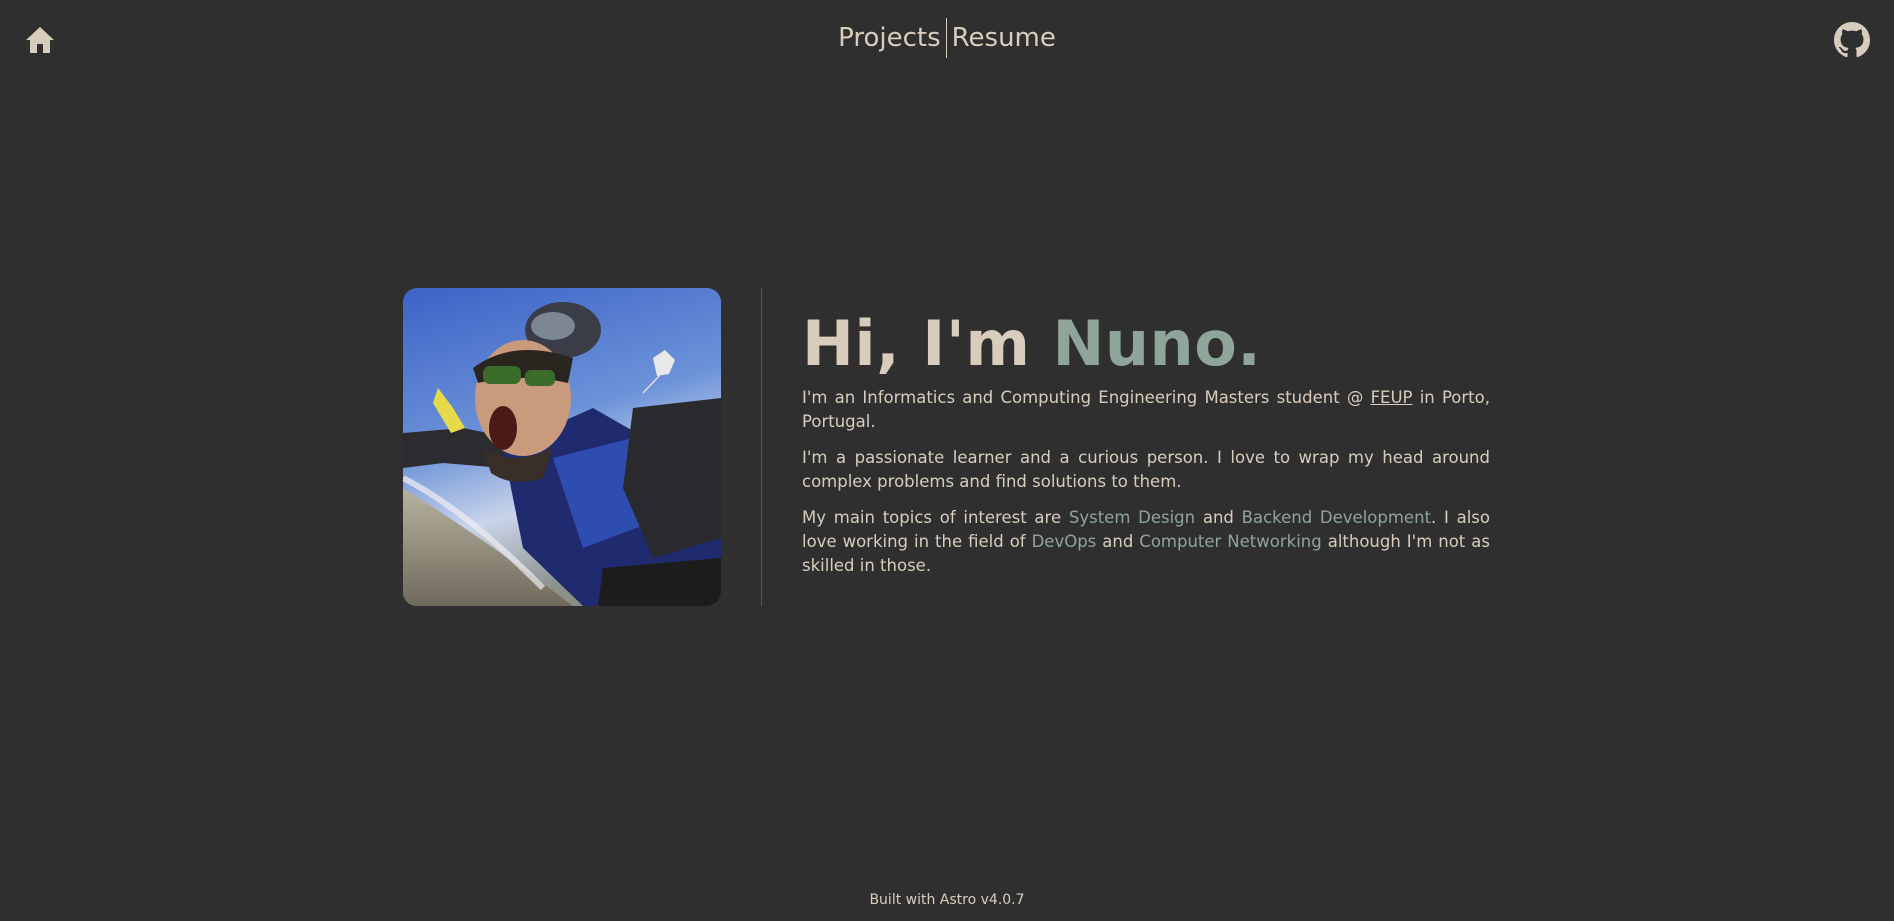 The width and height of the screenshot is (1894, 921). I want to click on site-header: Projects Resume, so click(947, 40).